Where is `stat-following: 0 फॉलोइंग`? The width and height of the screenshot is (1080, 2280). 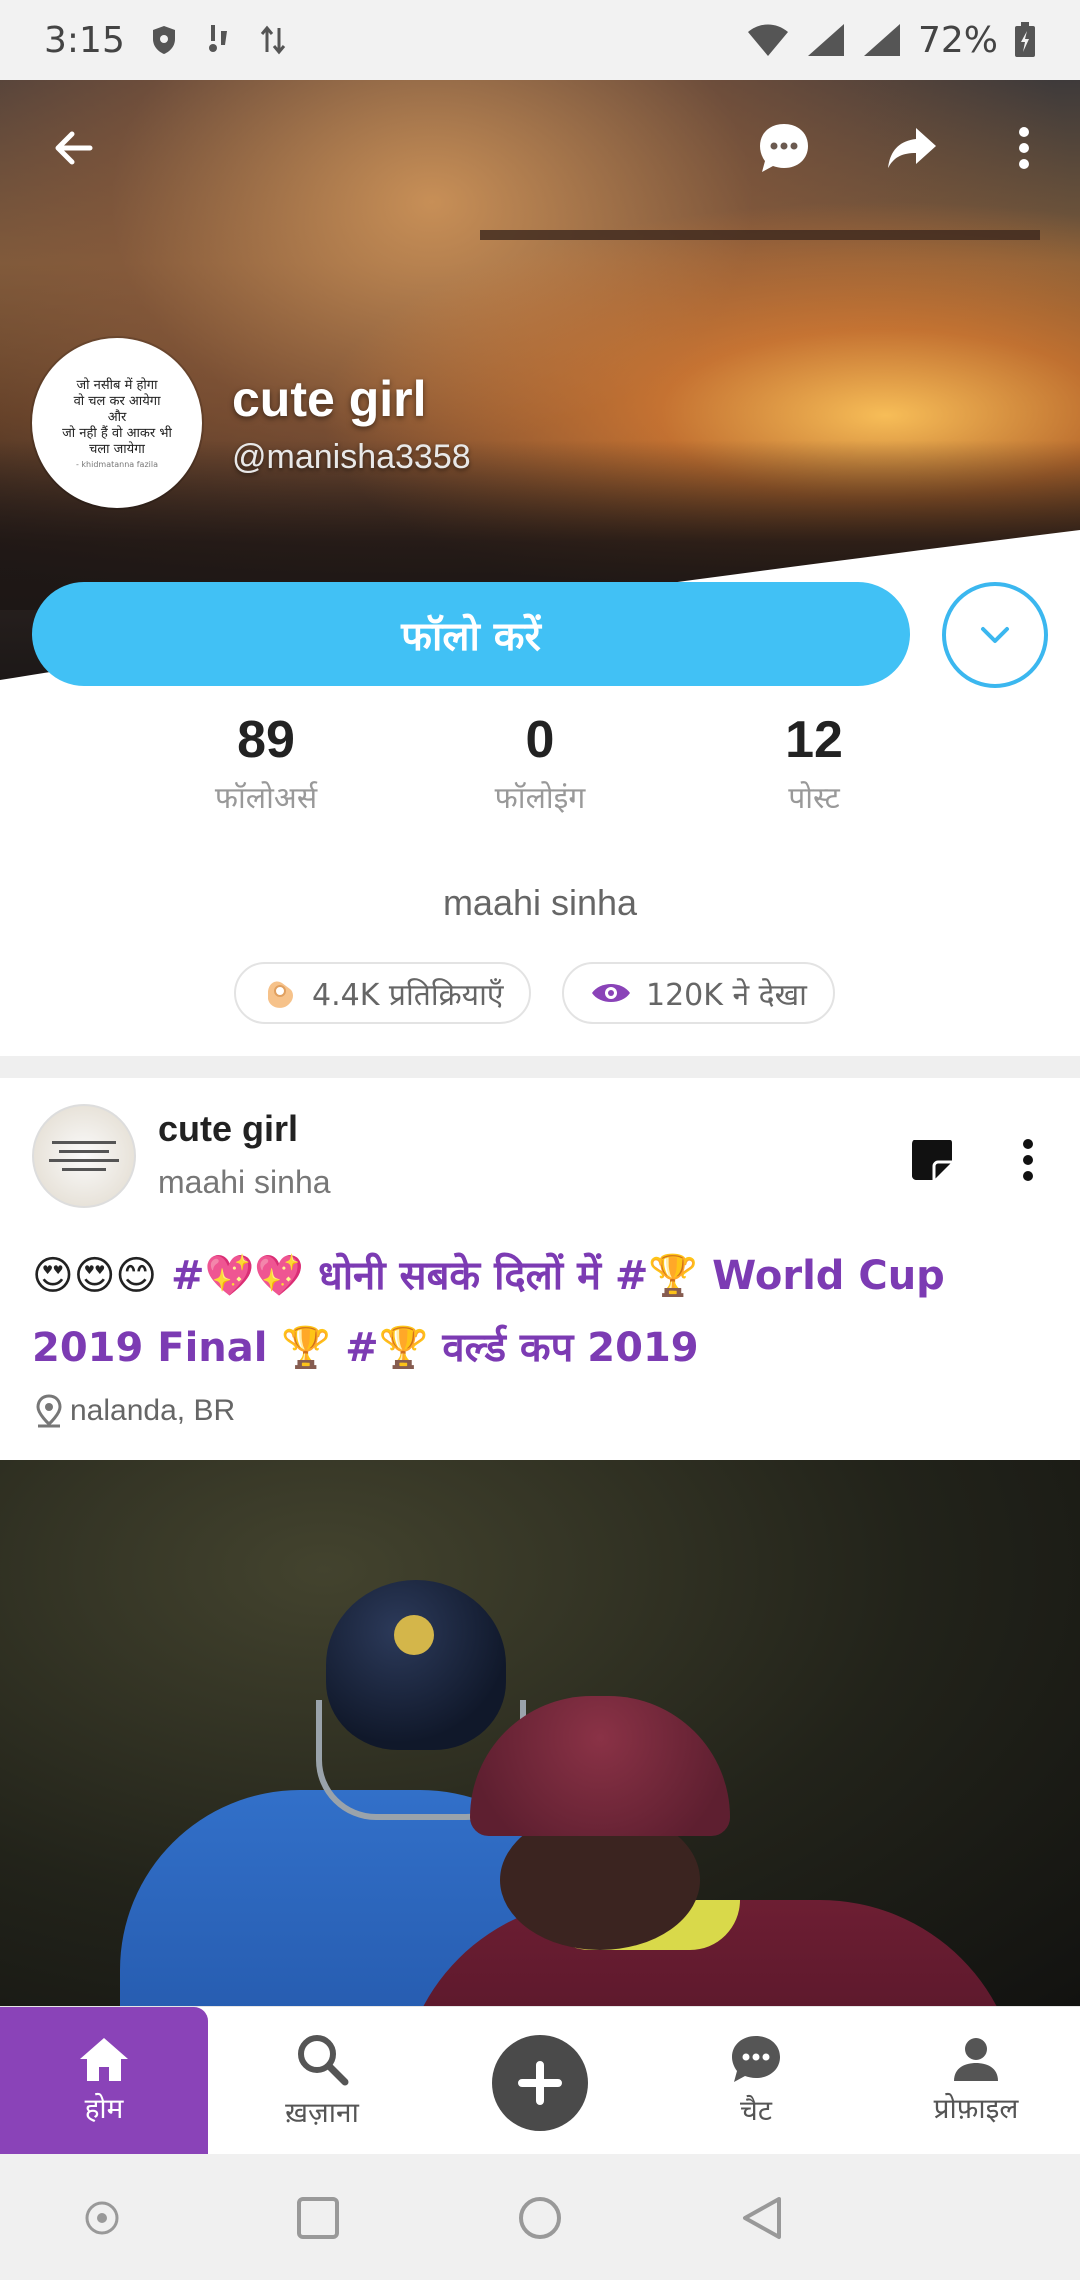
stat-following: 0 फॉलोइंग is located at coordinates (540, 763).